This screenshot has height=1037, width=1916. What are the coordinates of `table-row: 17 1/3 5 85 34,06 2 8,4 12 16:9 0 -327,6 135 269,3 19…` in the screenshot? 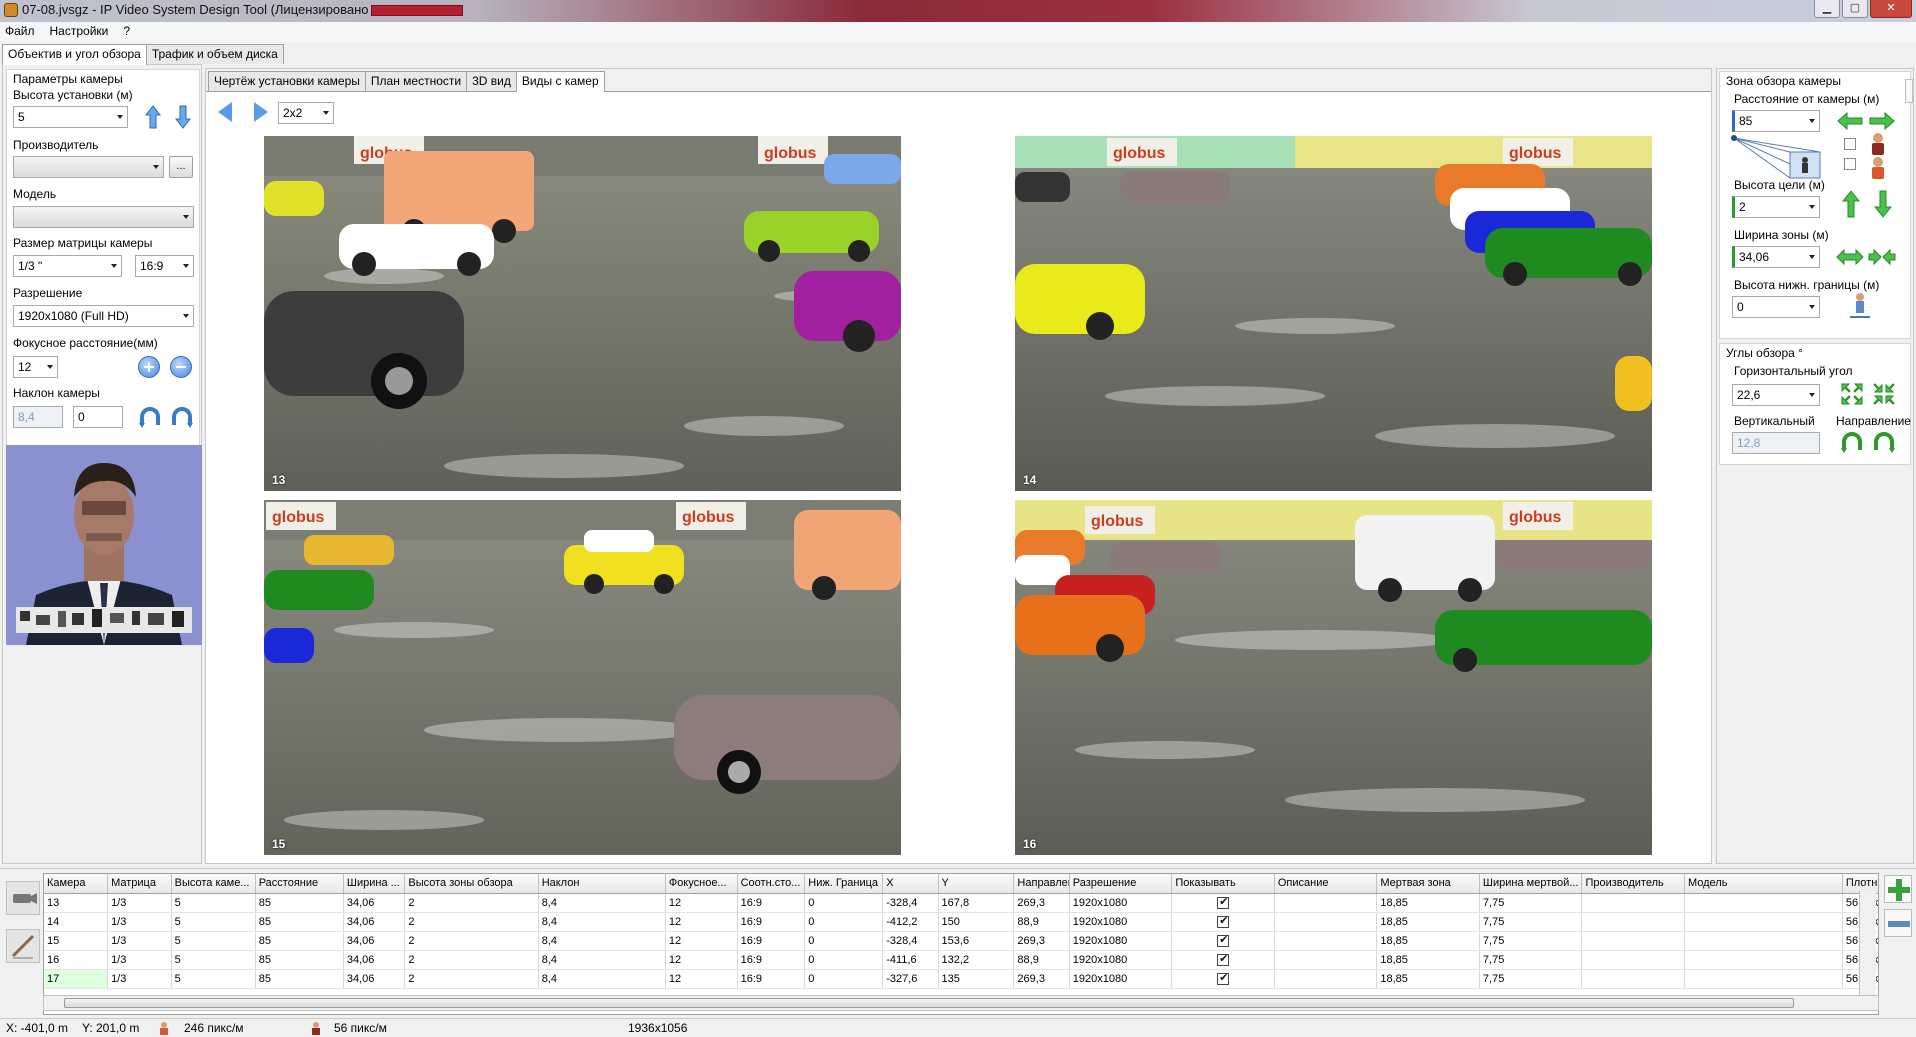 It's located at (961, 979).